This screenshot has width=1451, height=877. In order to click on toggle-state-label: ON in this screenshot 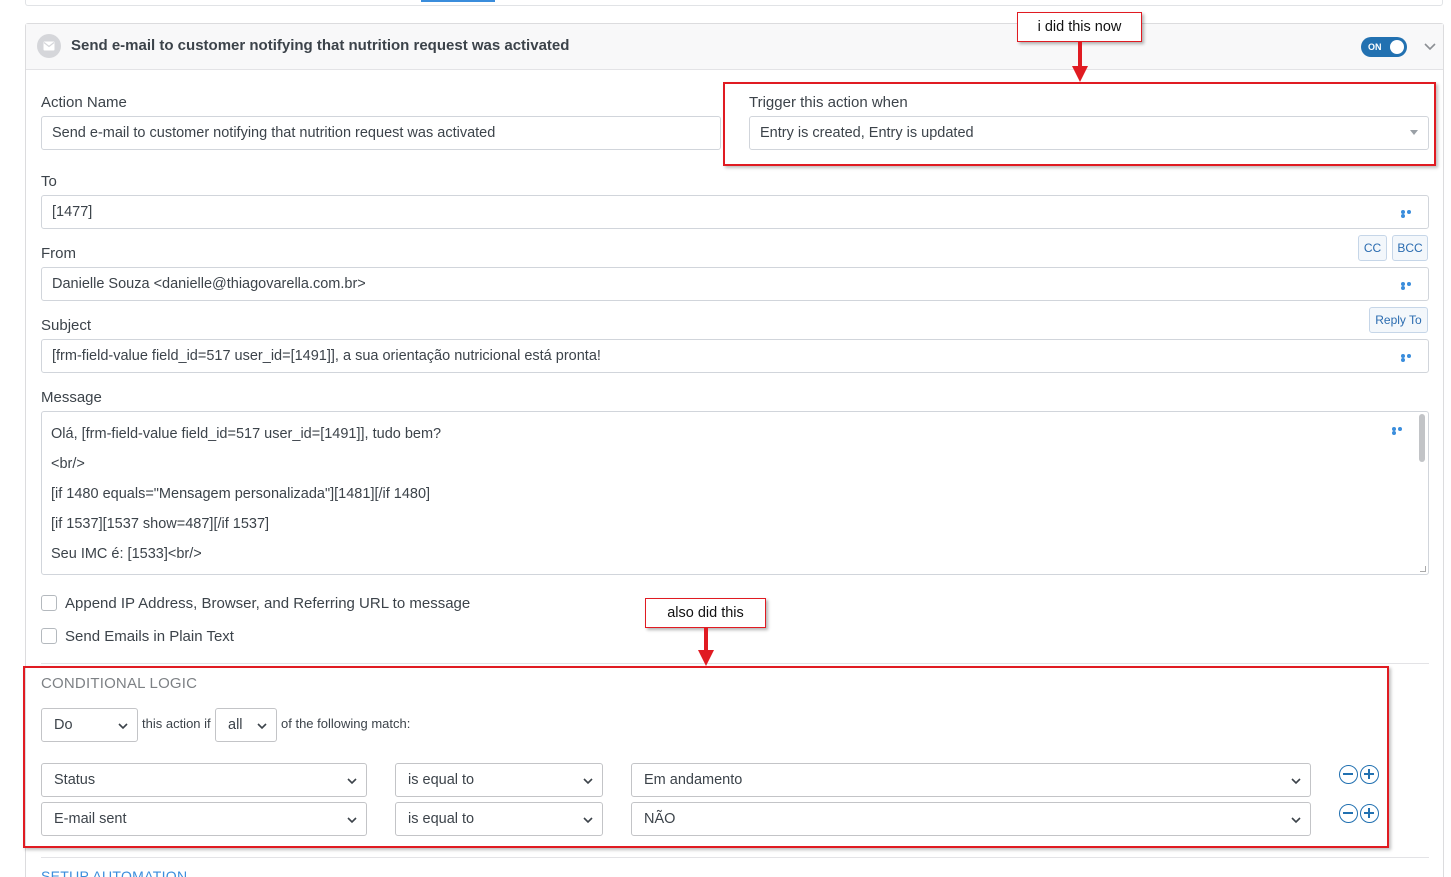, I will do `click(1375, 47)`.